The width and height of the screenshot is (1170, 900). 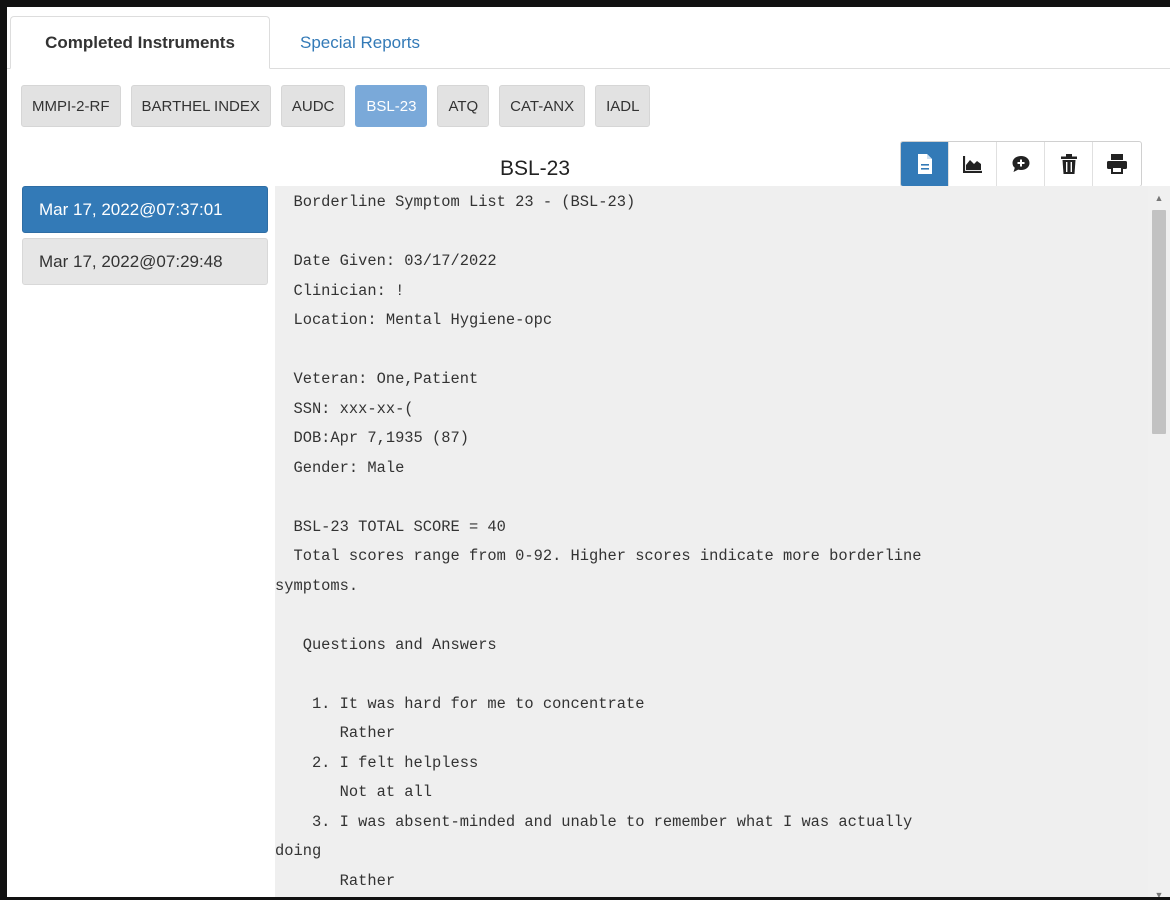 What do you see at coordinates (1159, 322) in the screenshot?
I see `scroll-thumb` at bounding box center [1159, 322].